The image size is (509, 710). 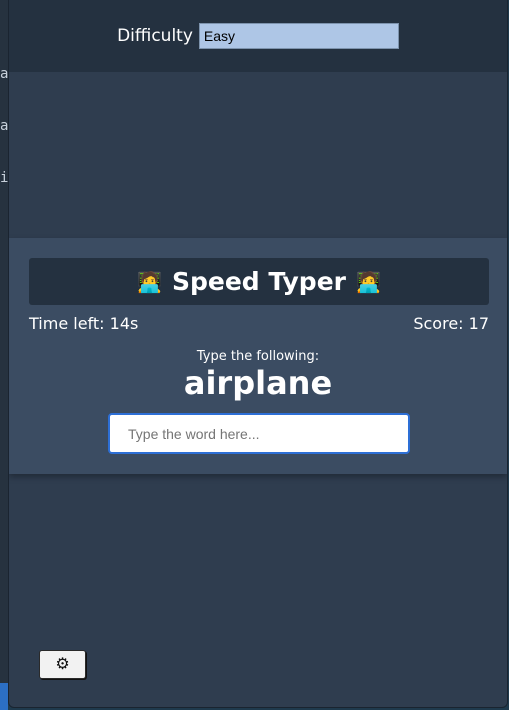 I want to click on score-value: 17, so click(x=478, y=323).